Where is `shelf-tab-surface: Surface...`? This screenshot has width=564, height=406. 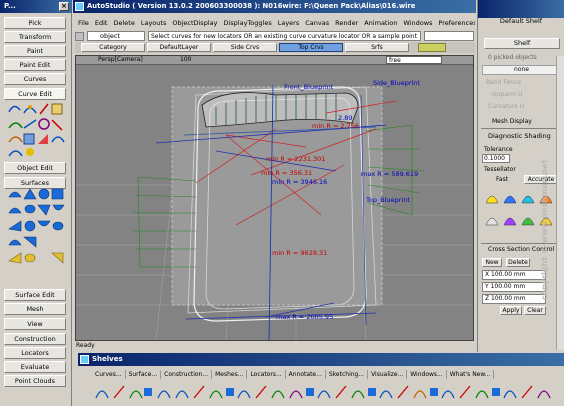 shelf-tab-surface: Surface... is located at coordinates (144, 374).